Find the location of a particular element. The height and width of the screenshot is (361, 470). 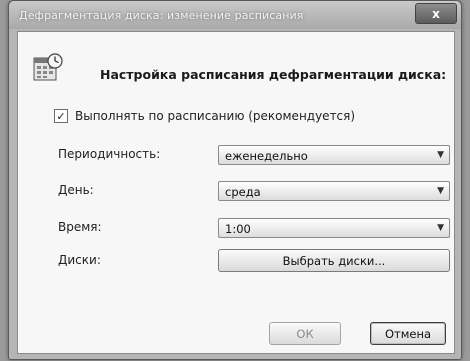

frequency-label: Периодичность: is located at coordinates (109, 154).